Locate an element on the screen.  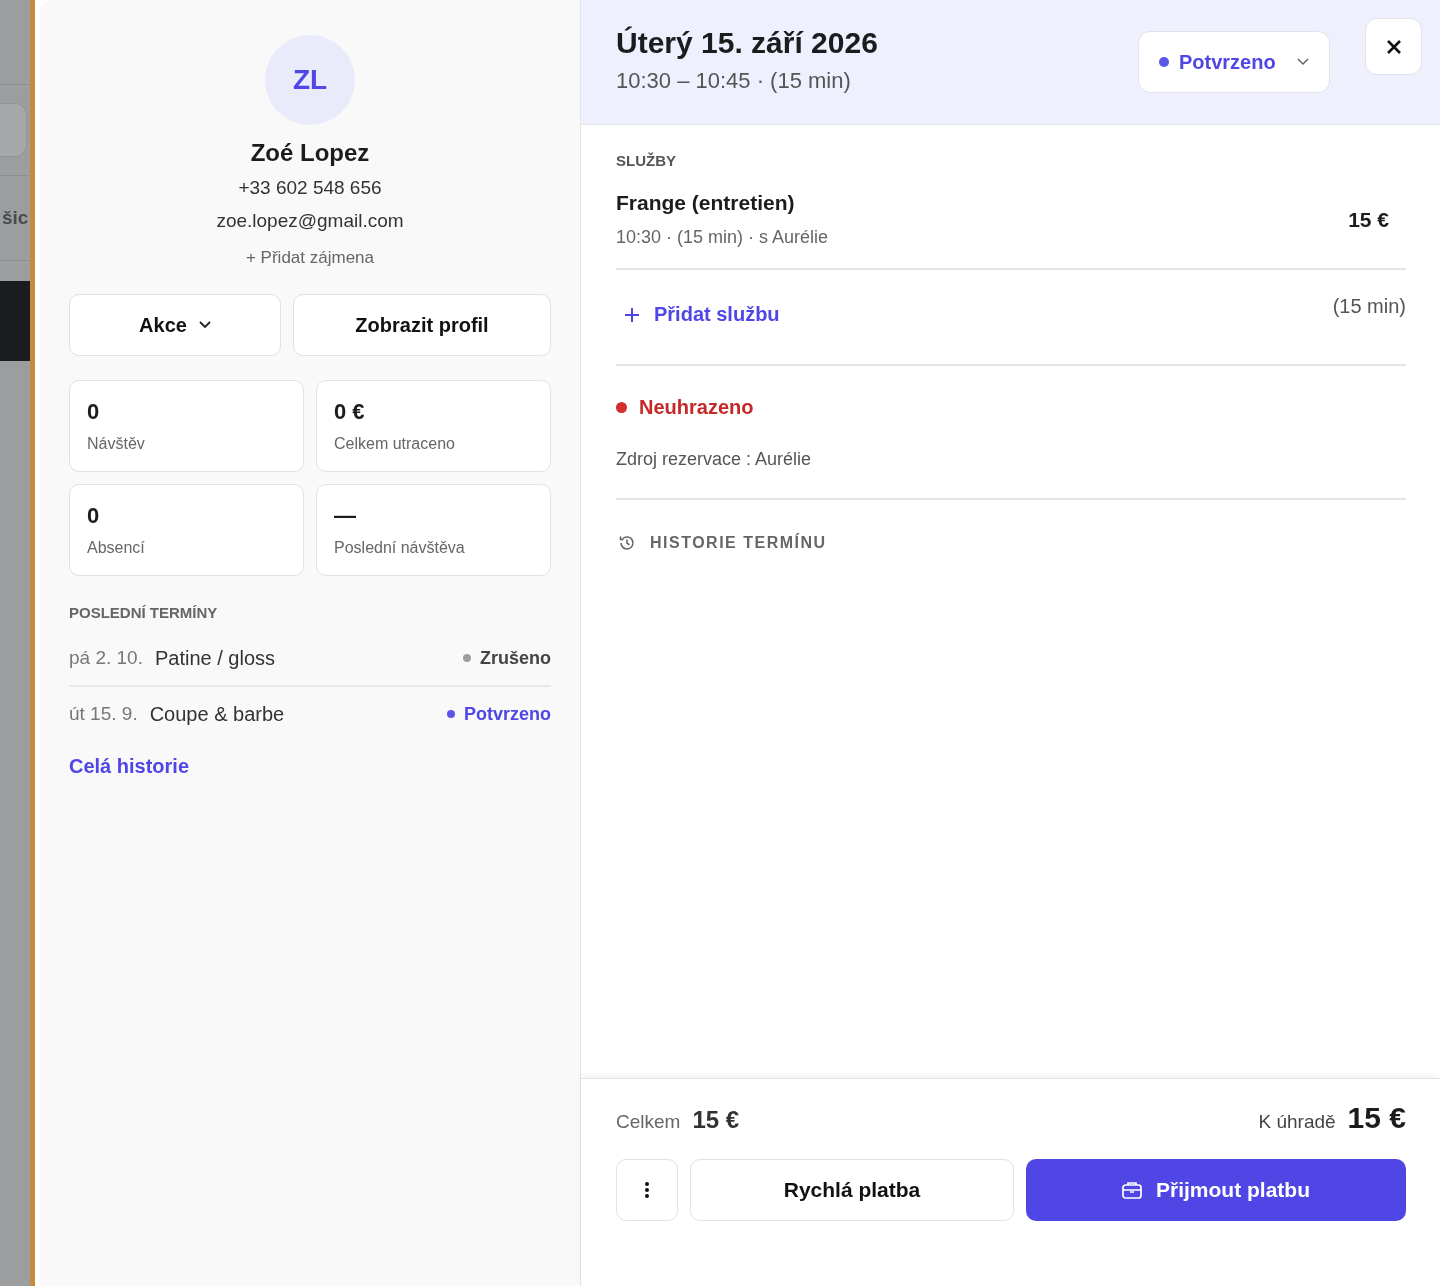
more-icon is located at coordinates (647, 1190).